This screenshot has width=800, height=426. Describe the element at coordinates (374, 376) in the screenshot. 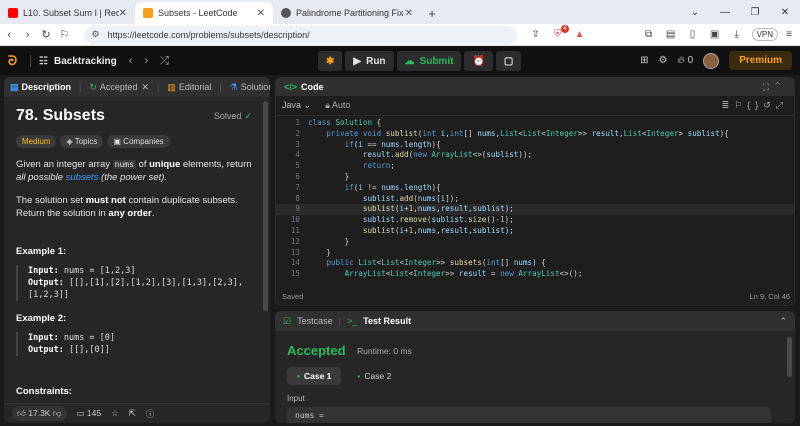

I see `case-tab-2: • Case 2` at that location.